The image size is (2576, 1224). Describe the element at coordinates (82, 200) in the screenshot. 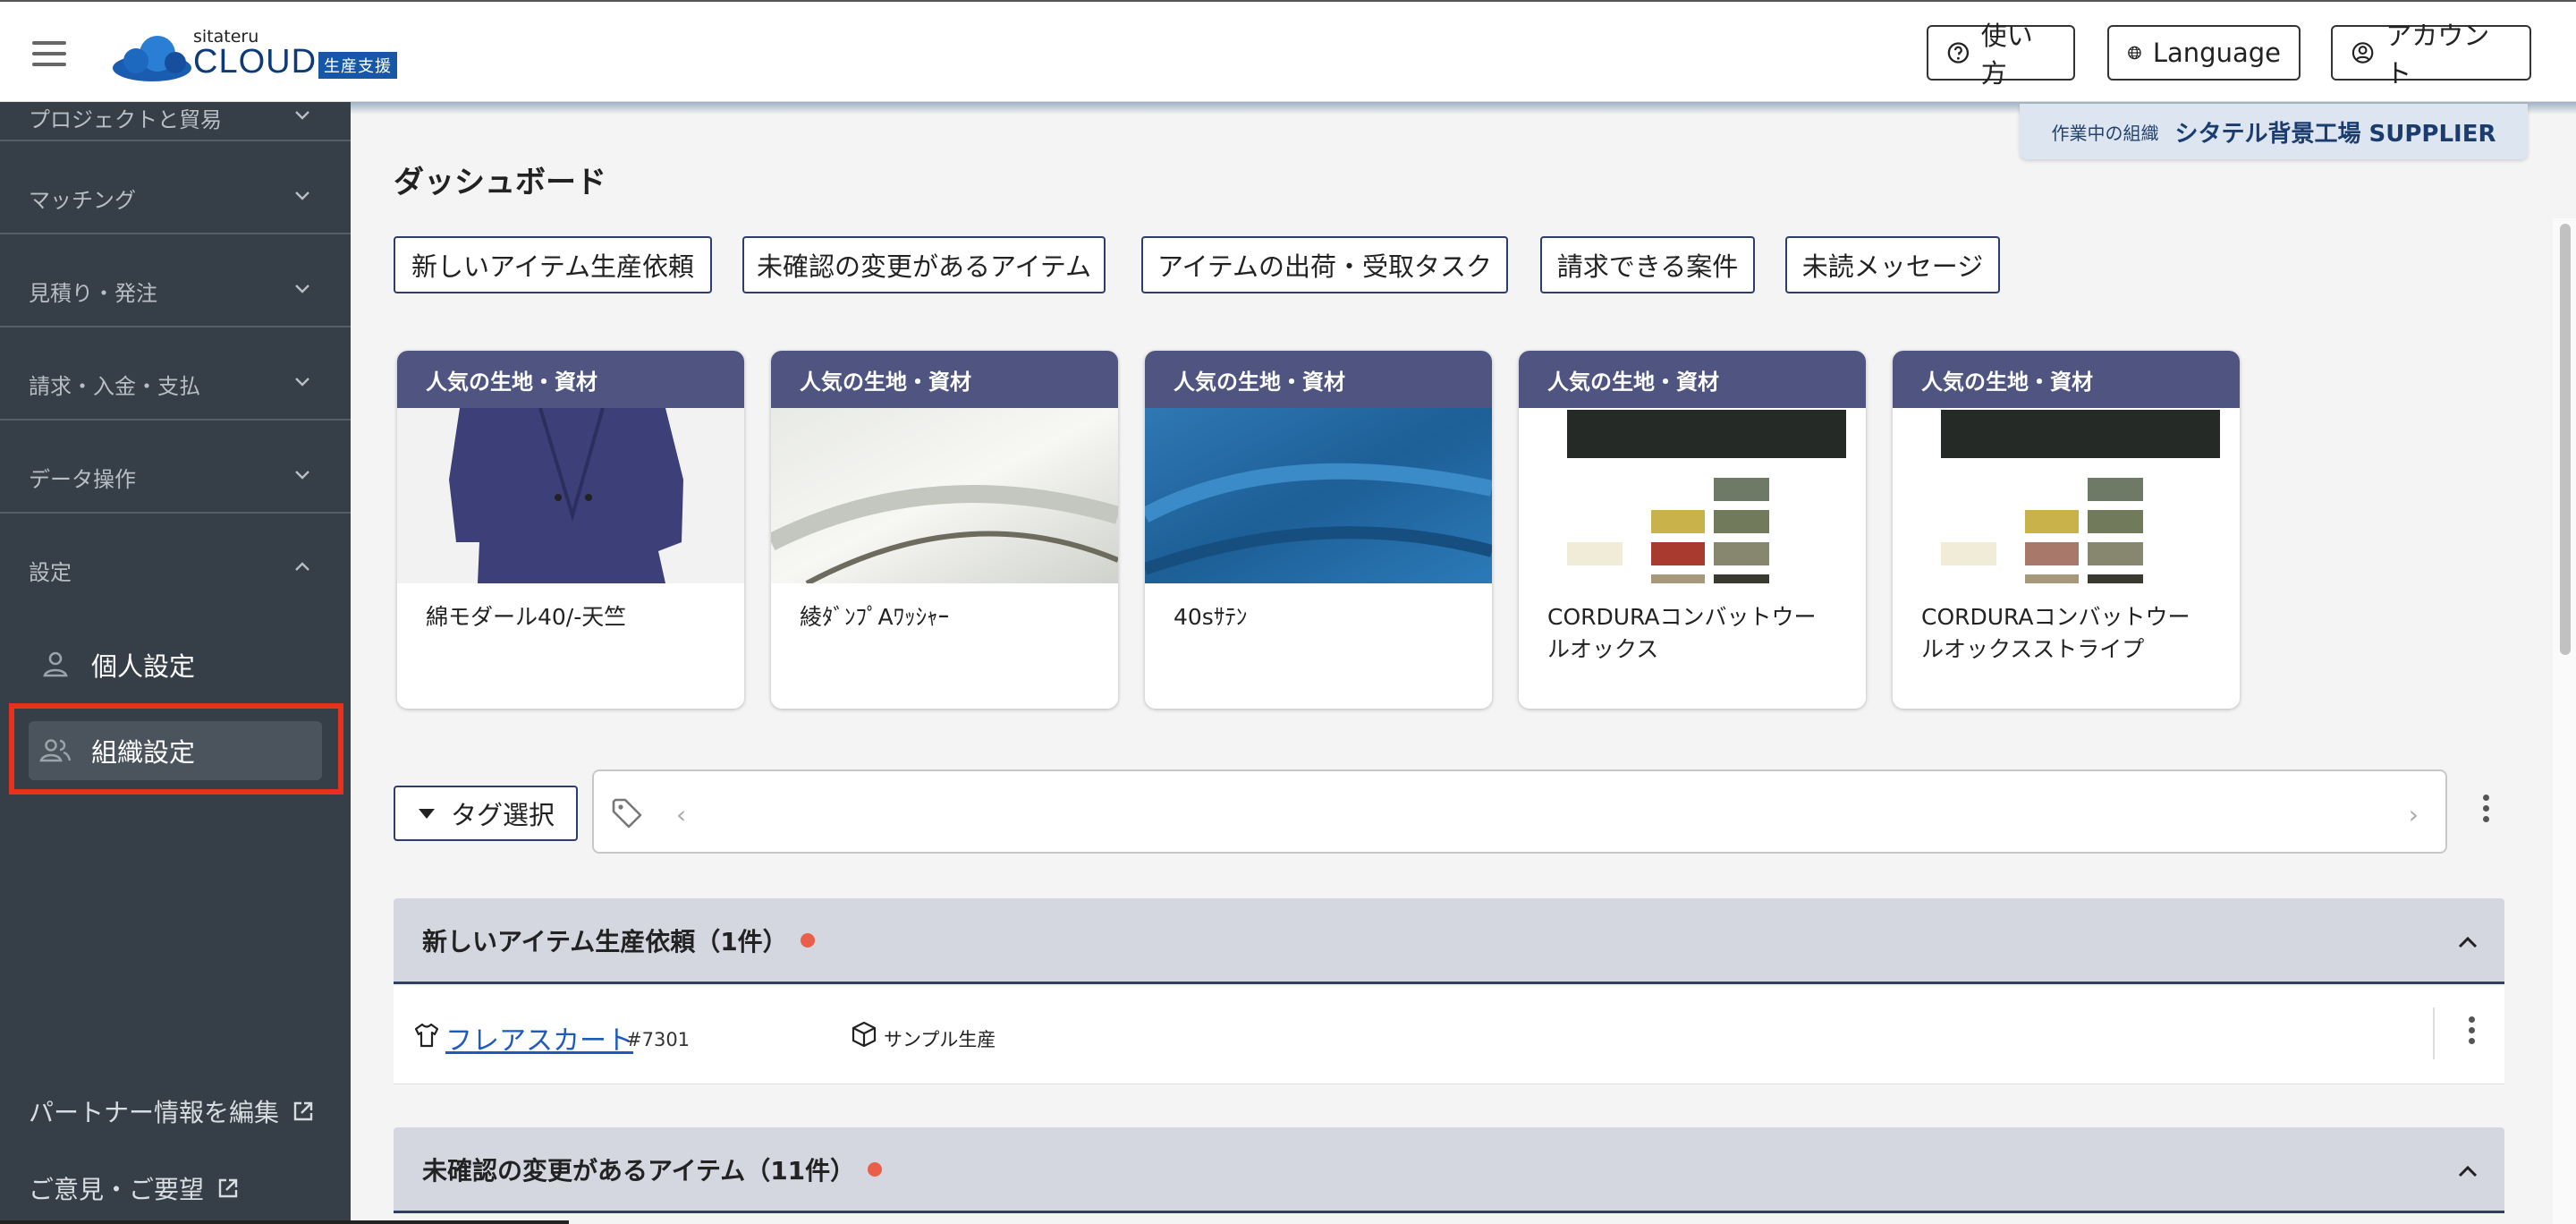

I see `sidebar-section-label: マッチング` at that location.